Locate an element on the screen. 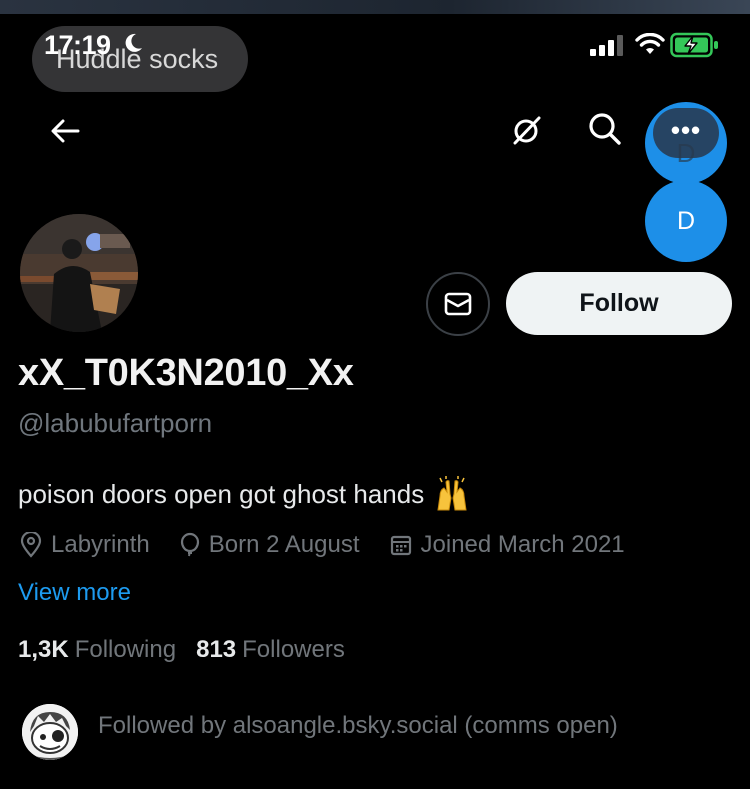 The image size is (750, 789). floating-bubble-letter: D is located at coordinates (686, 220).